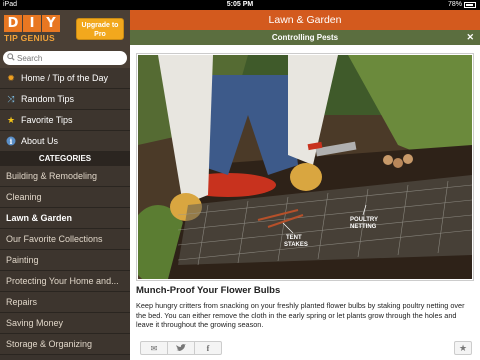  I want to click on section-title: Controlling Pests, so click(305, 37).